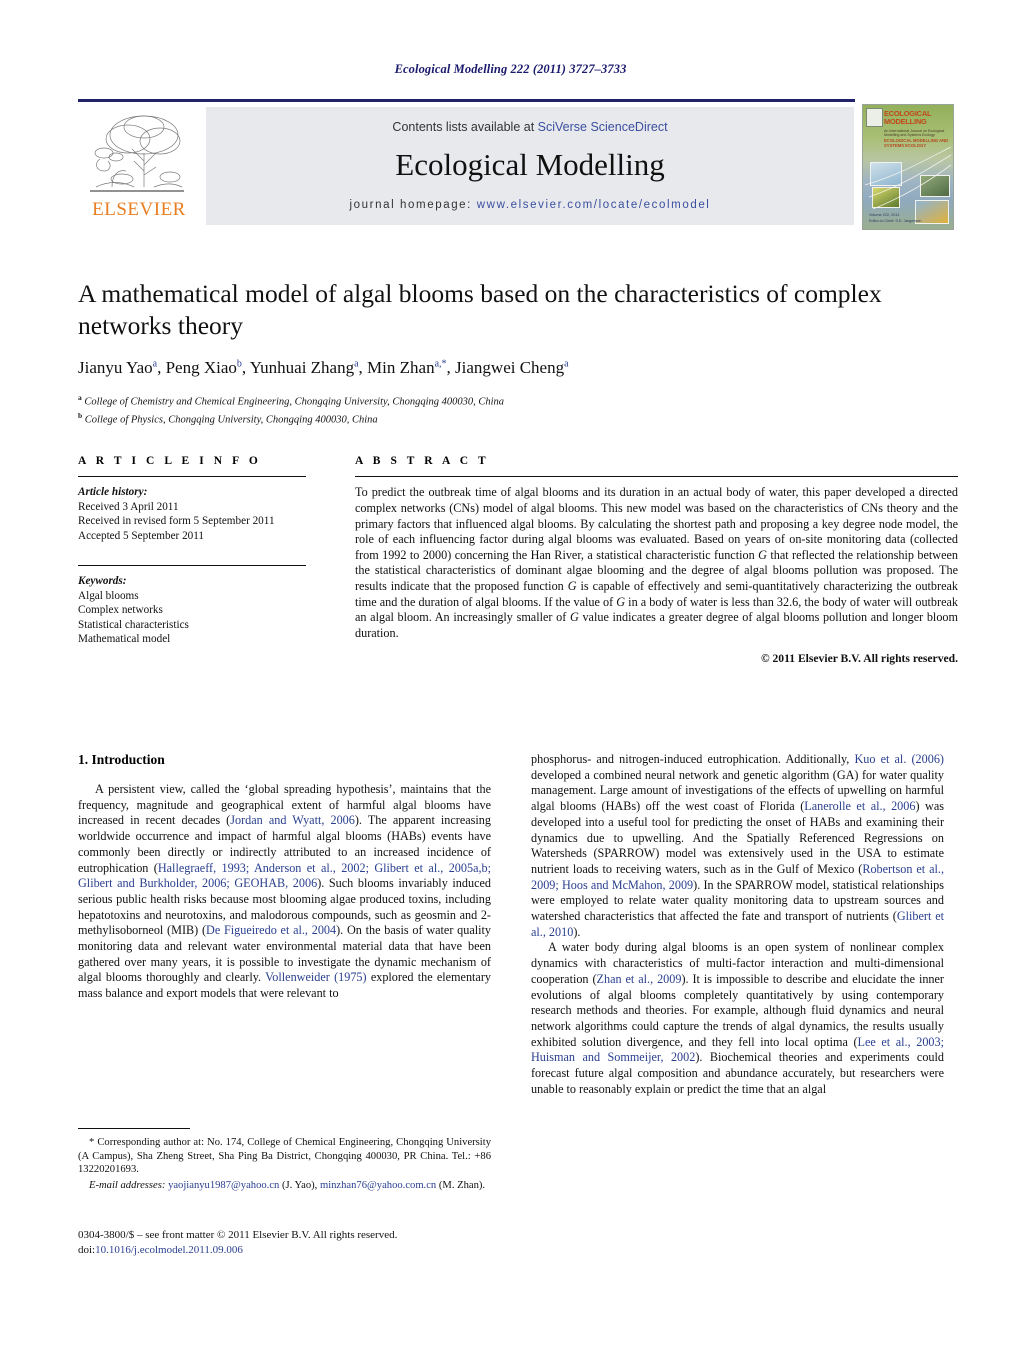  What do you see at coordinates (413, 205) in the screenshot?
I see `homepage-prefix: journal homepage:` at bounding box center [413, 205].